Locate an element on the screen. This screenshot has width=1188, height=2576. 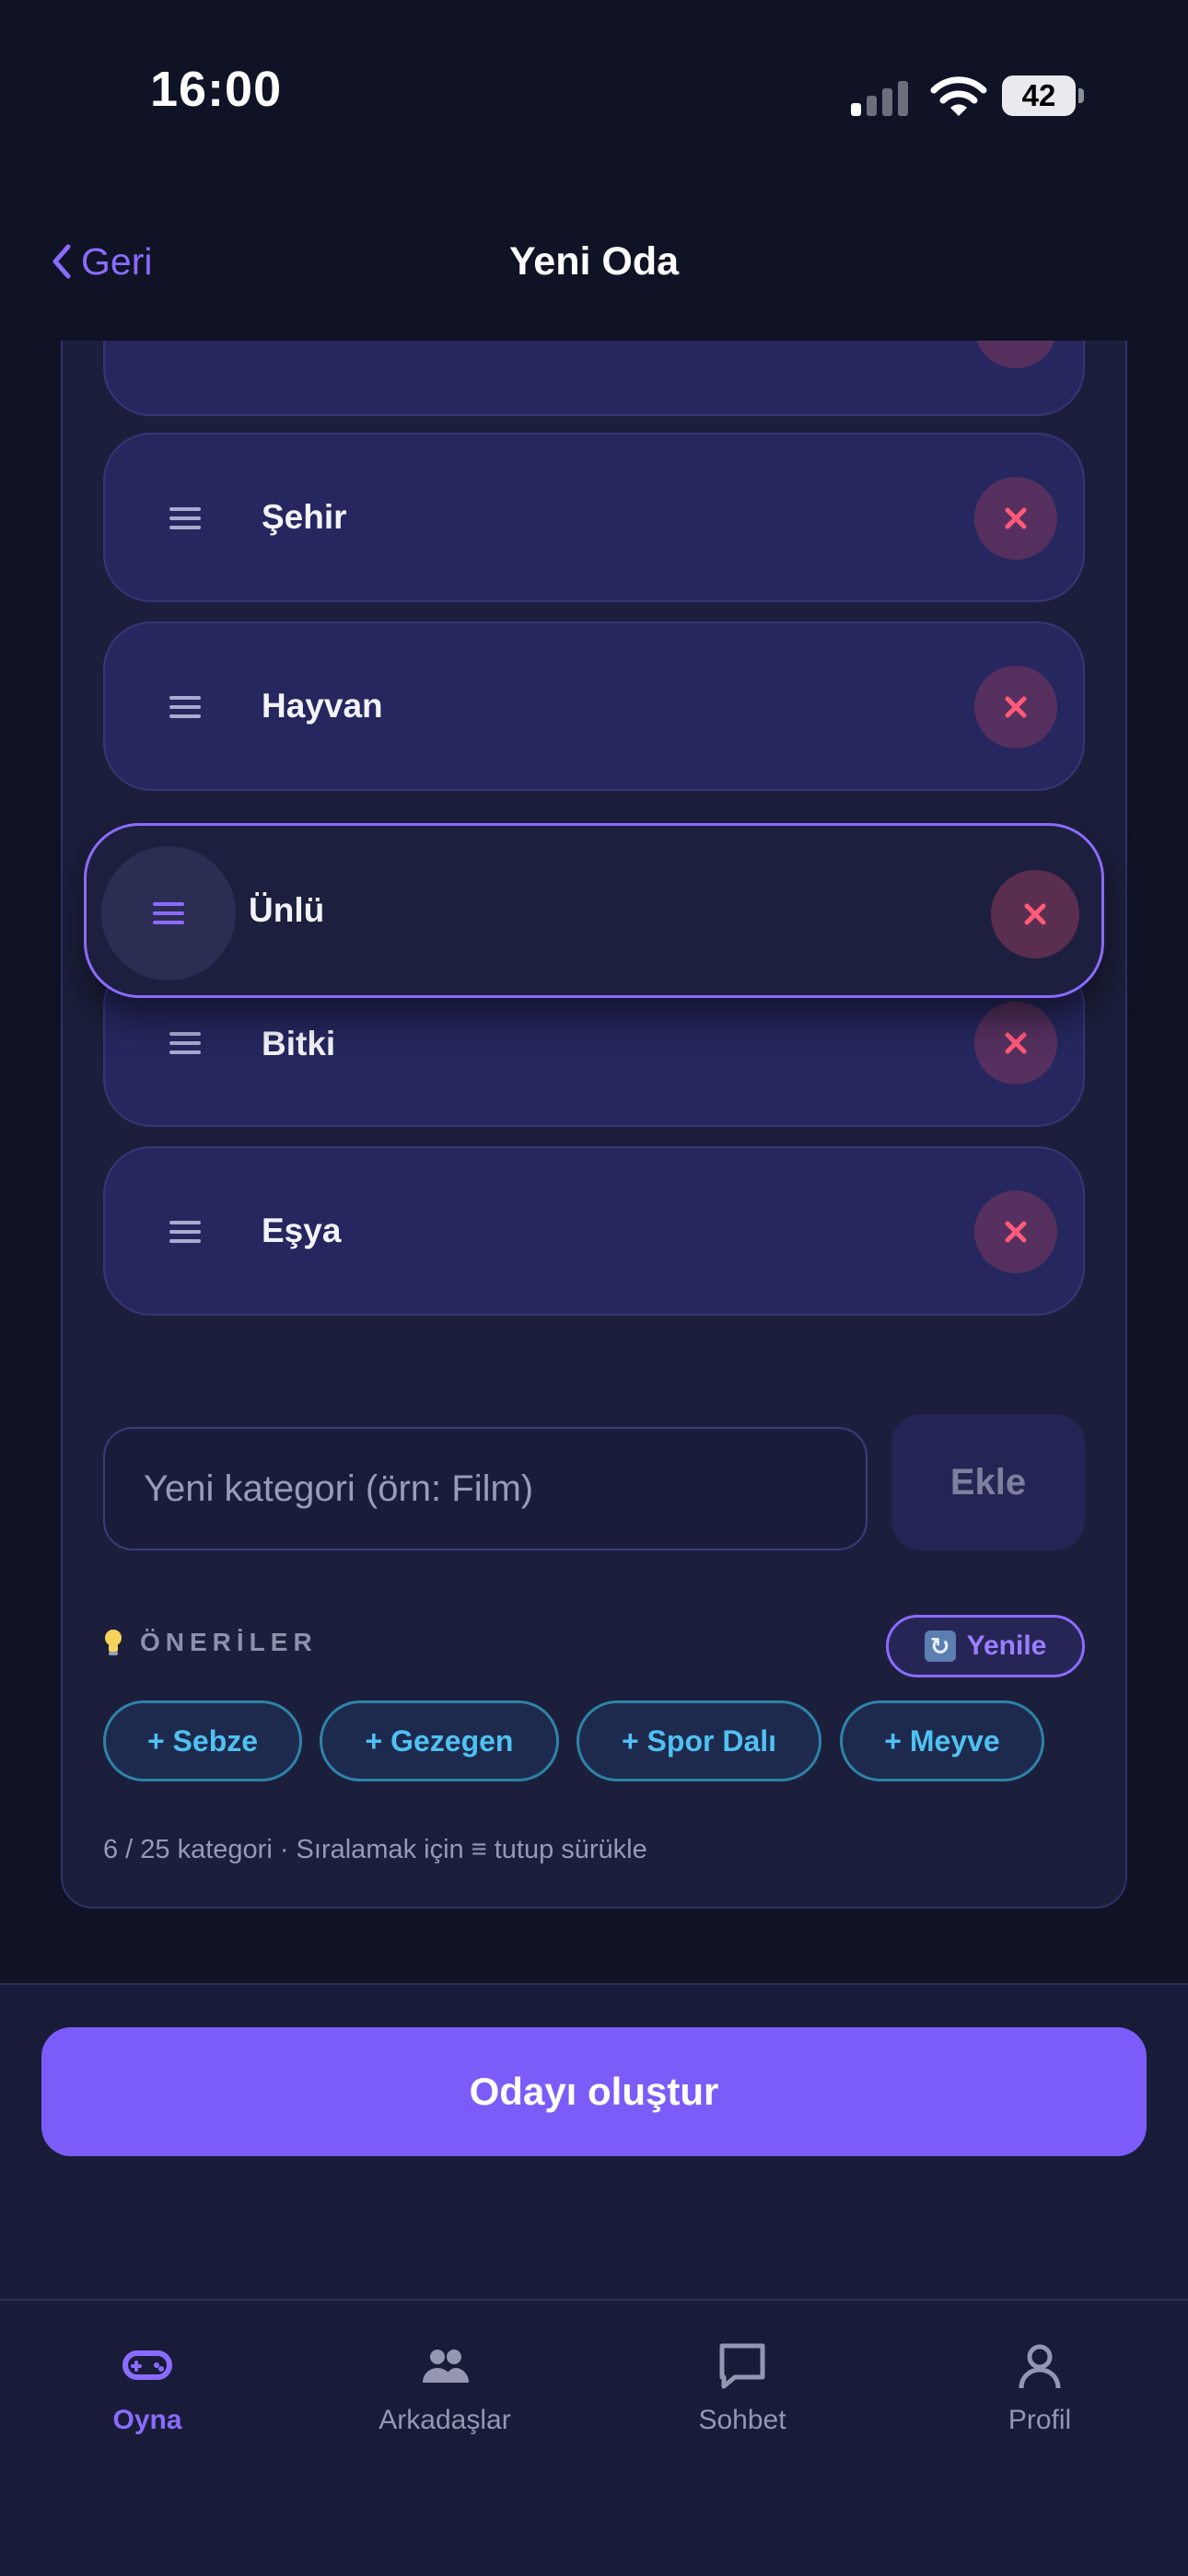
battery-icon: 42 is located at coordinates (1043, 95).